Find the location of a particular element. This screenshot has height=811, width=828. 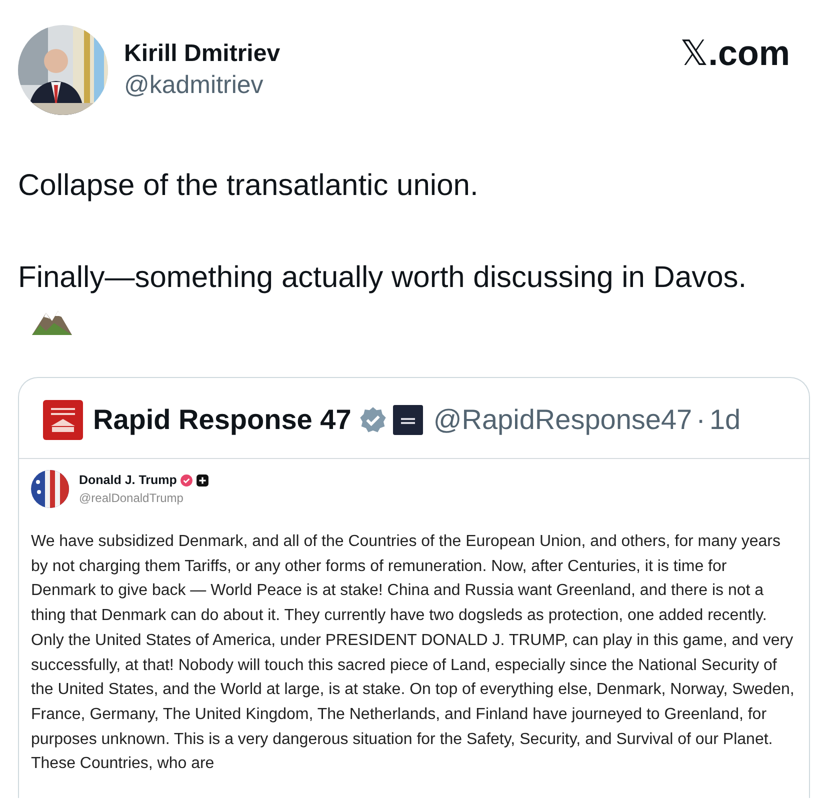

account-name: Rapid Response 47 is located at coordinates (222, 420).